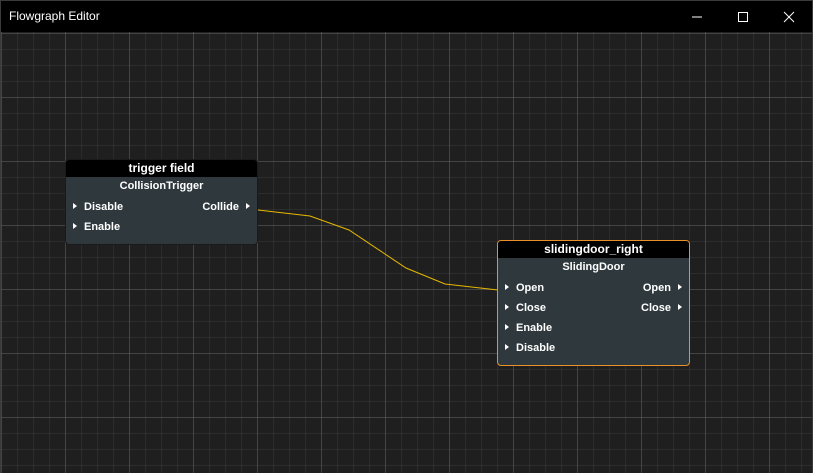 Image resolution: width=813 pixels, height=473 pixels. I want to click on close-icon, so click(789, 17).